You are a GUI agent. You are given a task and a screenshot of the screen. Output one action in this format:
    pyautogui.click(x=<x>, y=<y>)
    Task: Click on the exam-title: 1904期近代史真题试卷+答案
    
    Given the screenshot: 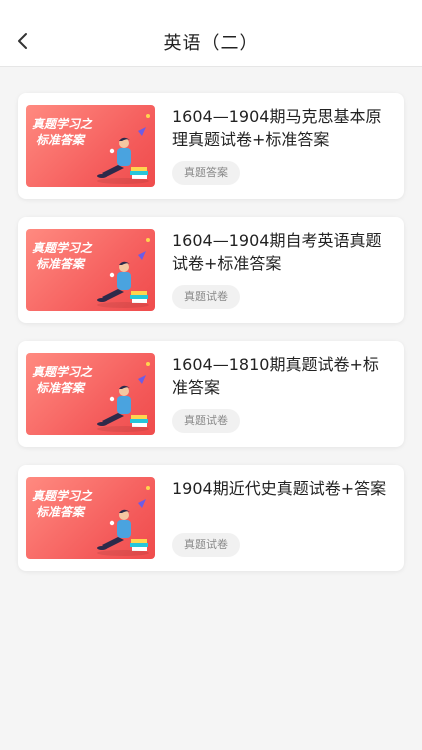 What is the action you would take?
    pyautogui.click(x=279, y=488)
    